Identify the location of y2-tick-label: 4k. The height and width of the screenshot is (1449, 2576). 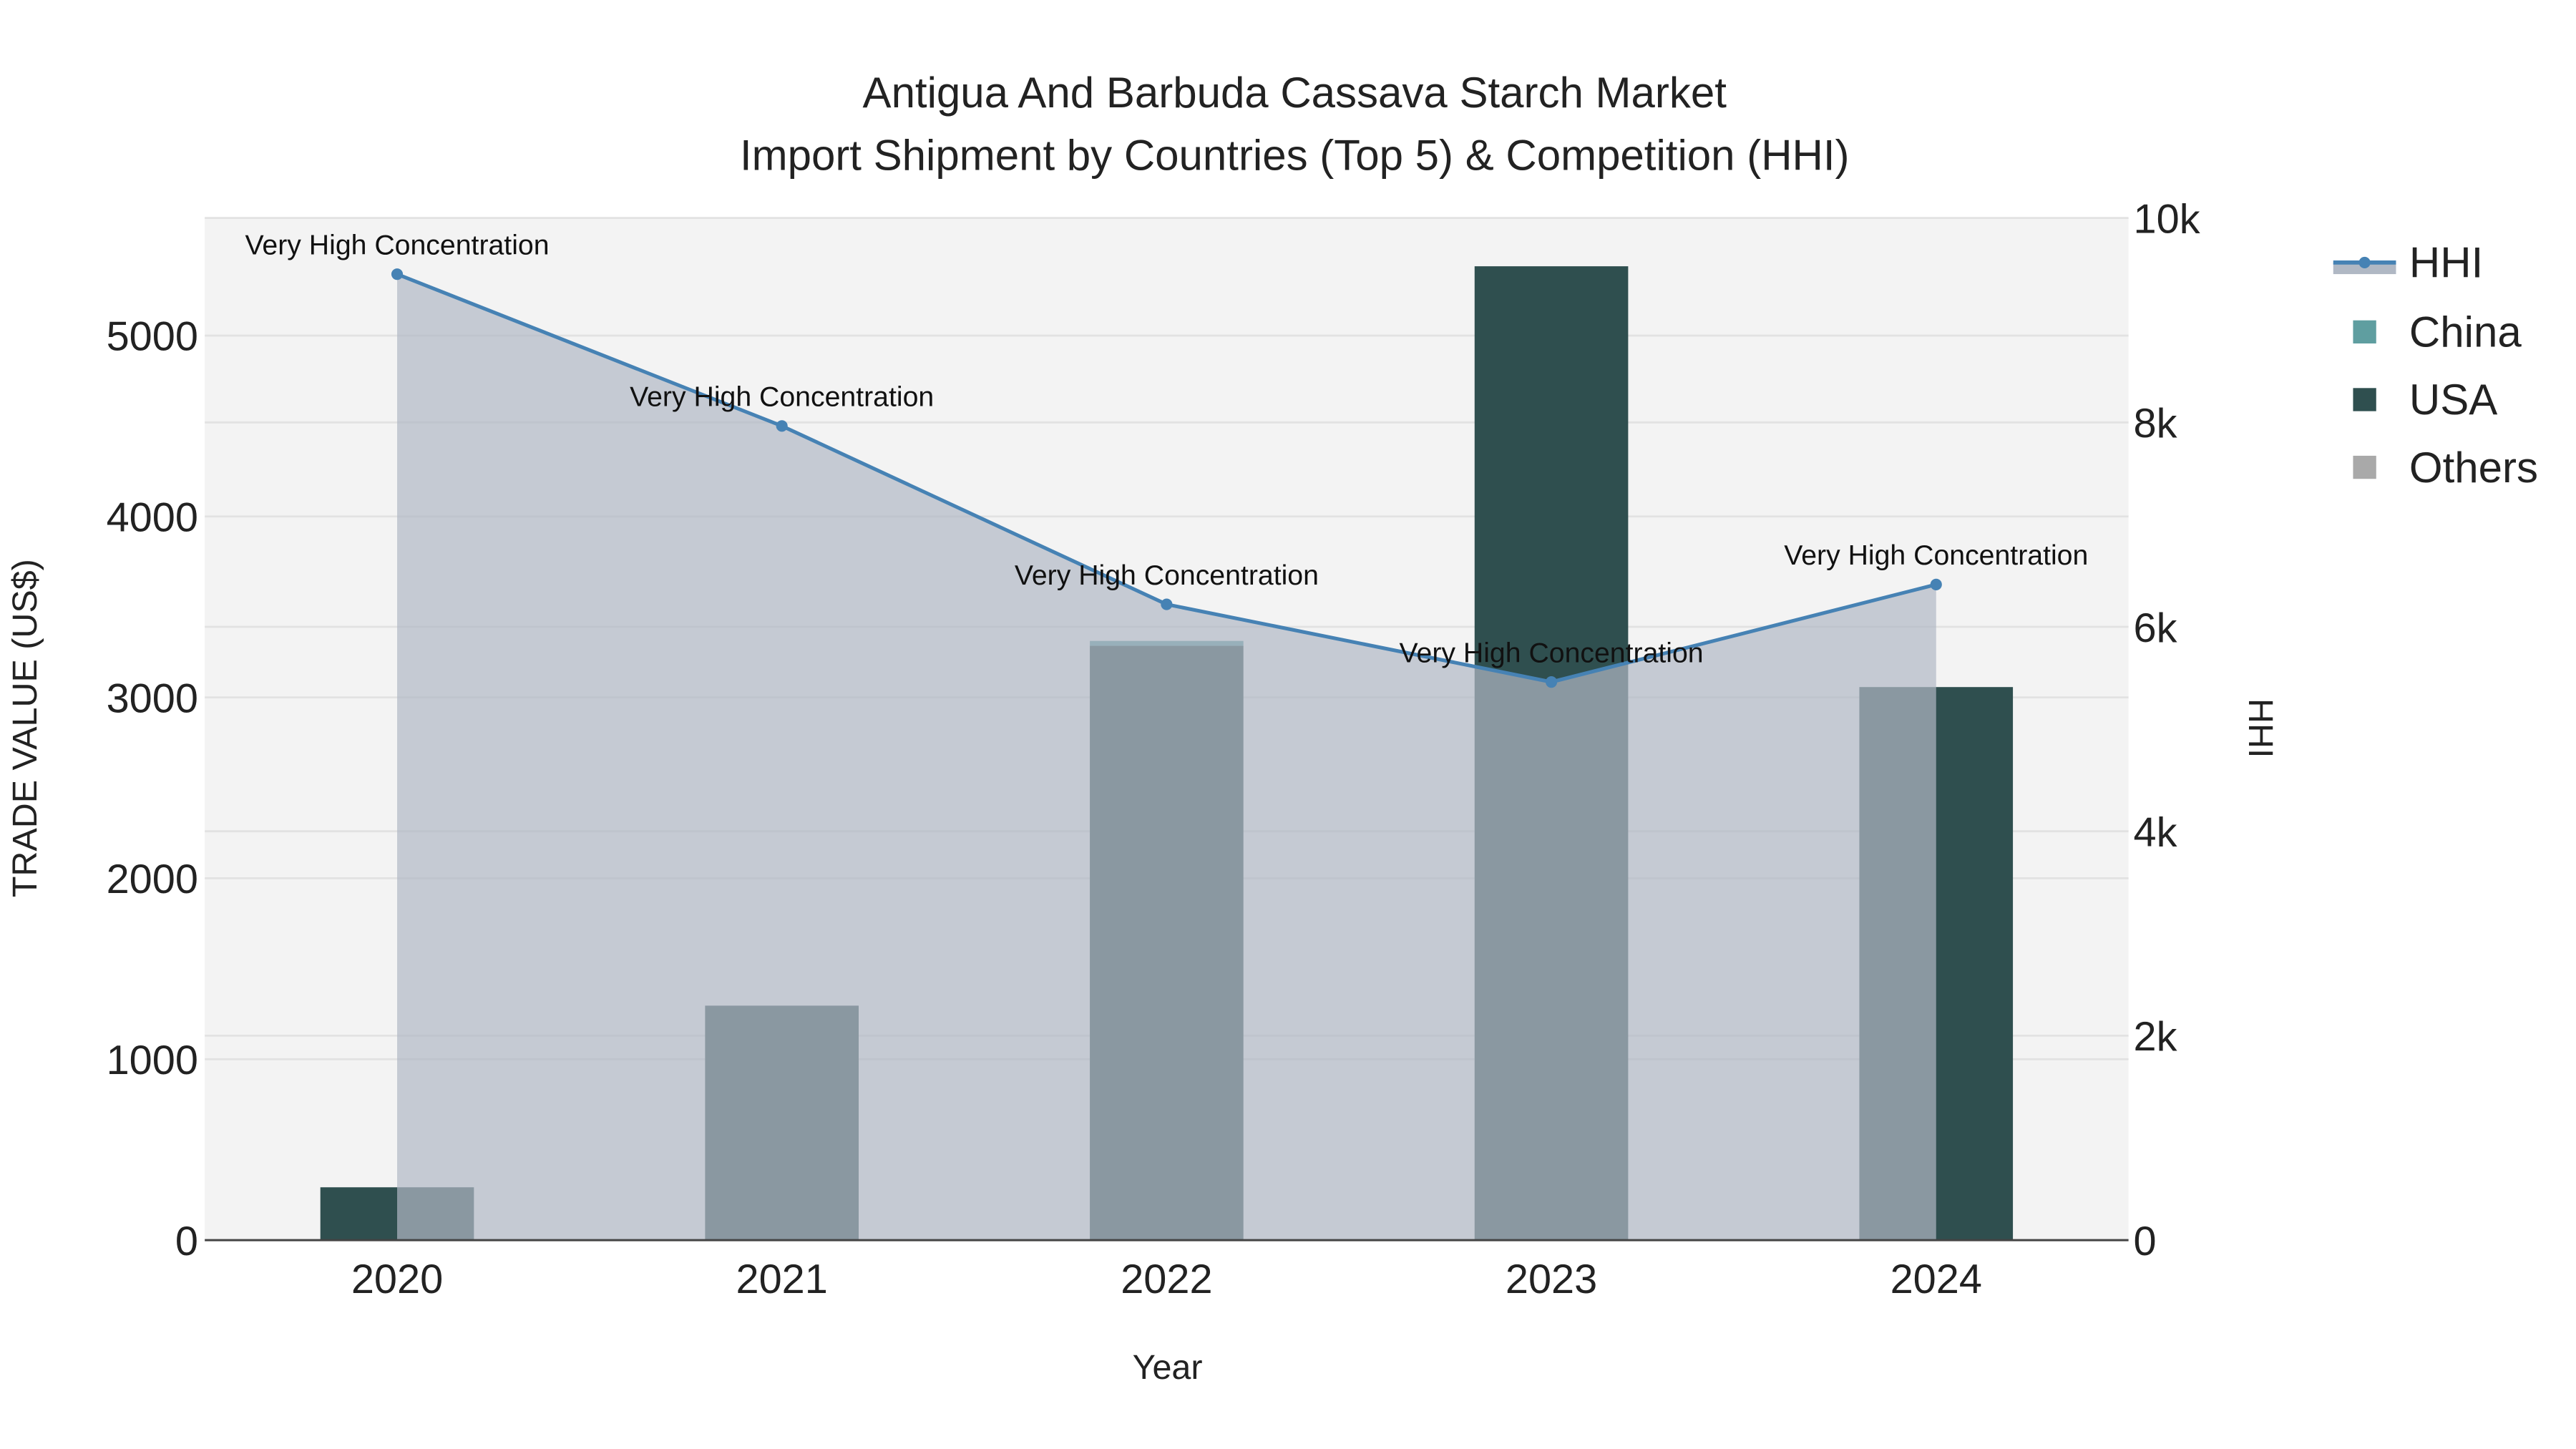
(2155, 832).